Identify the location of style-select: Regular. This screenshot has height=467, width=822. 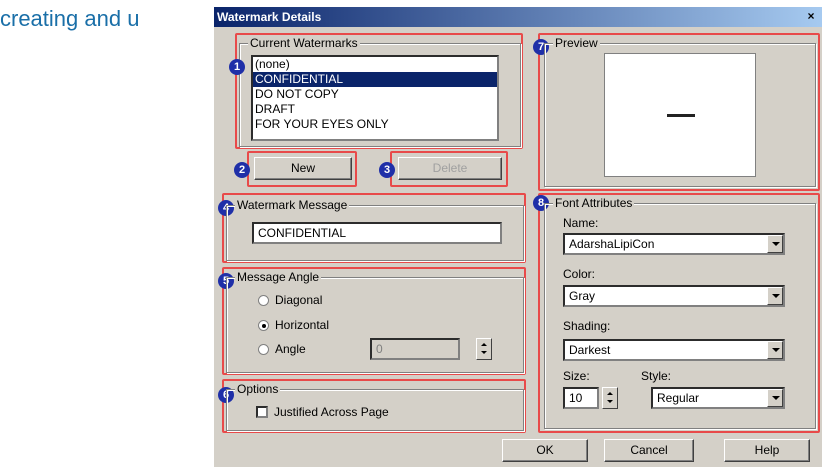
(718, 398).